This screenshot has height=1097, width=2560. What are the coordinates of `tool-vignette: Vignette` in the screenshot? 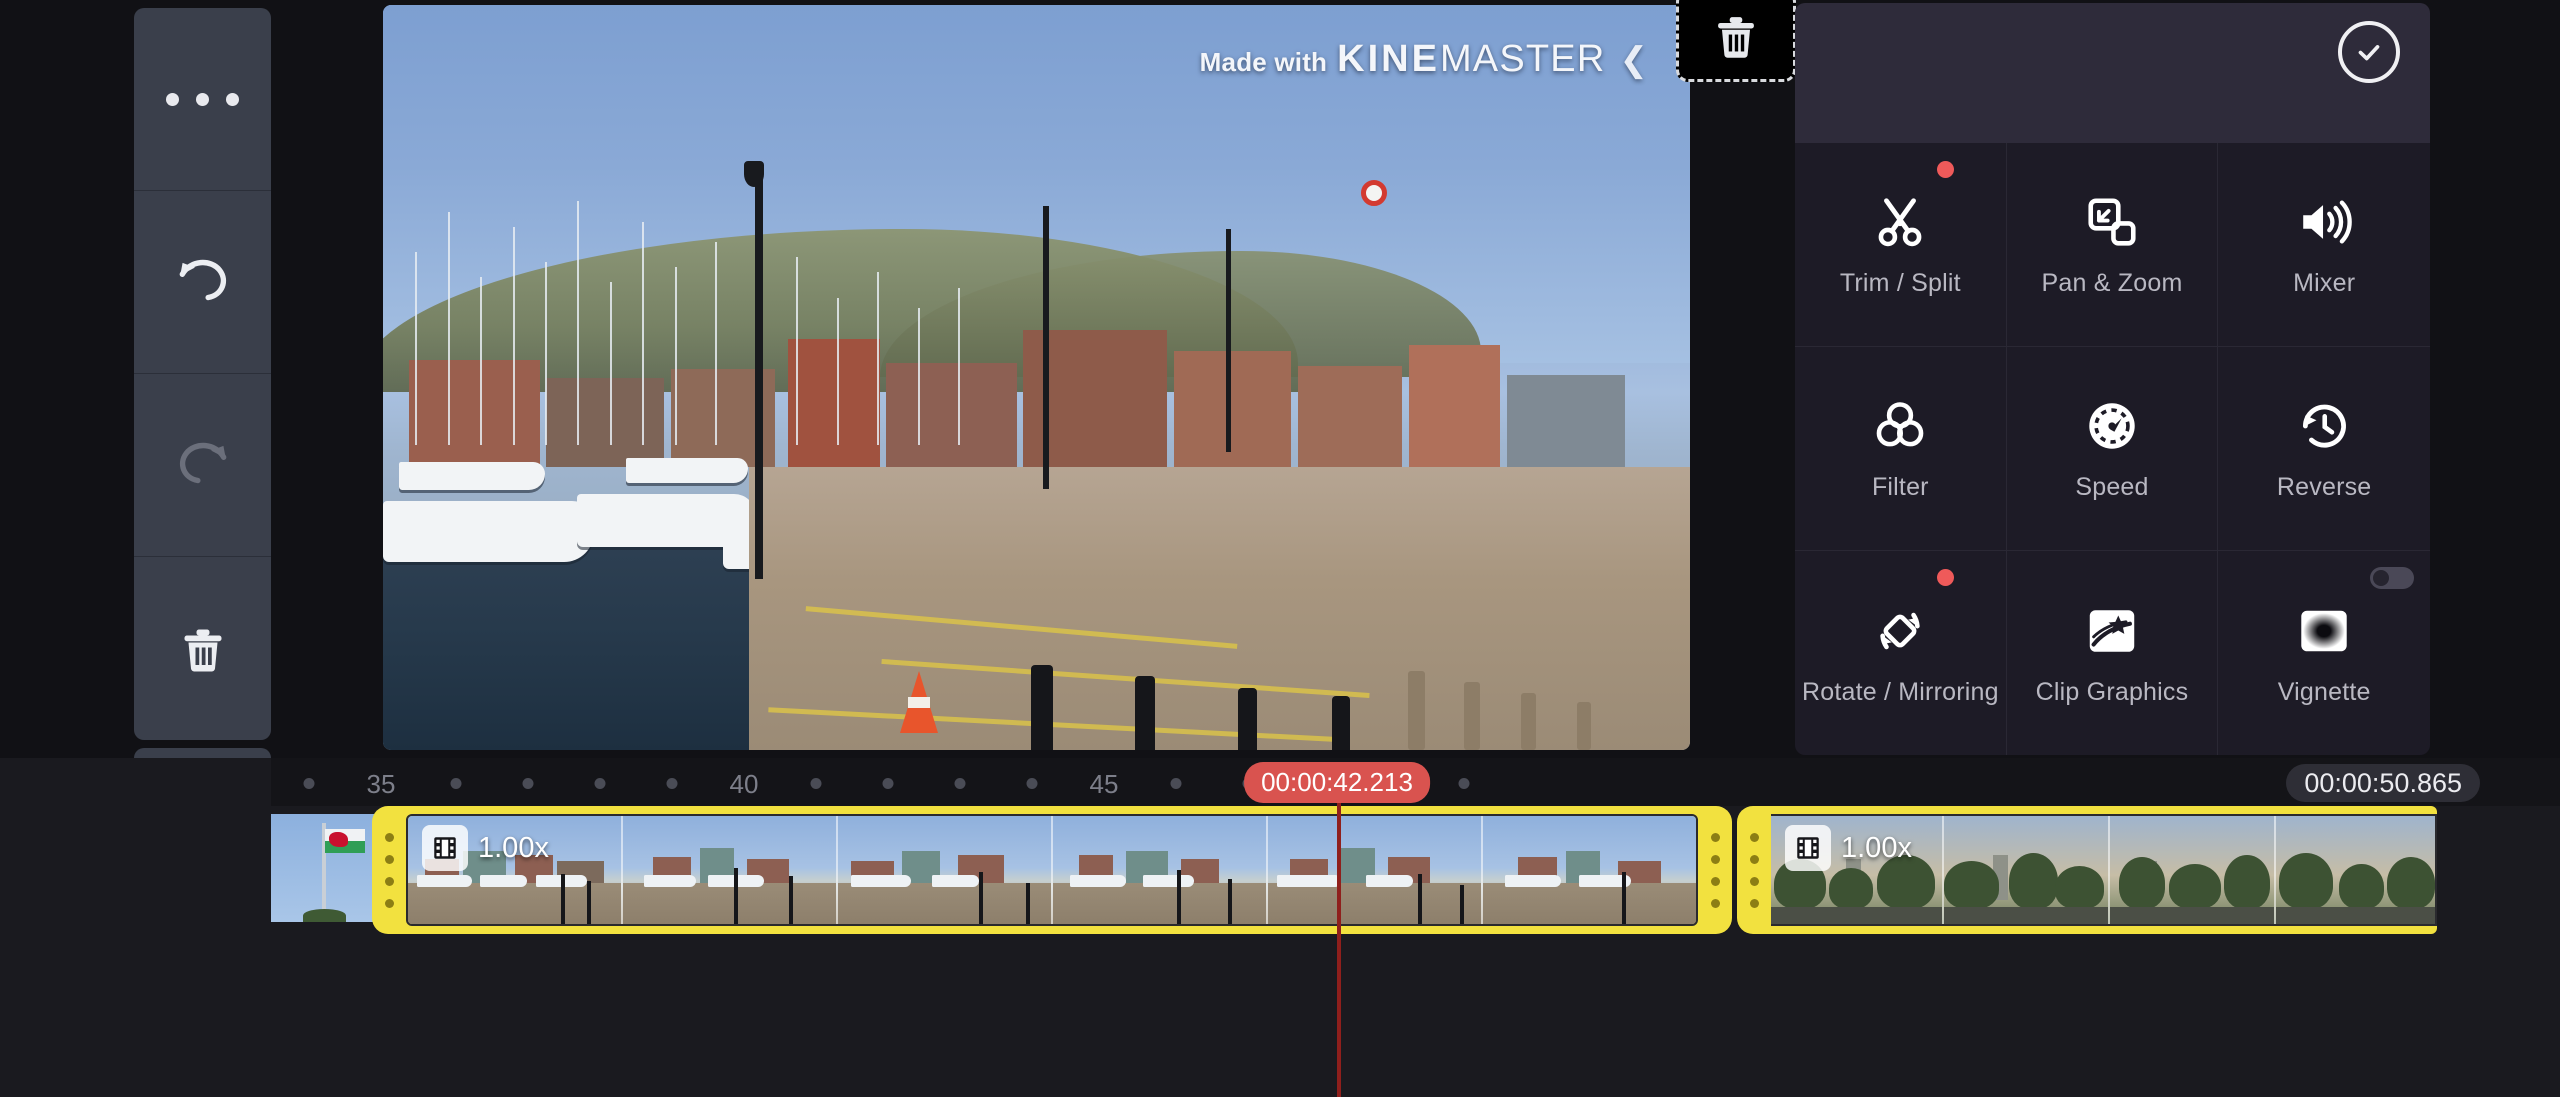 It's located at (2324, 653).